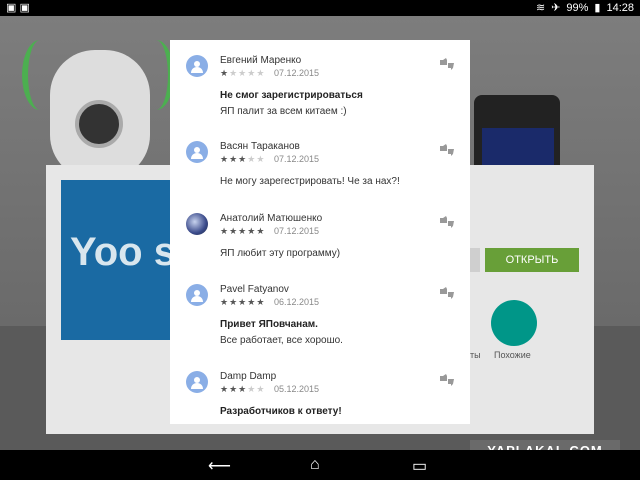 This screenshot has width=640, height=480. I want to click on review-body: ЯП любит эту программу), so click(280, 253).